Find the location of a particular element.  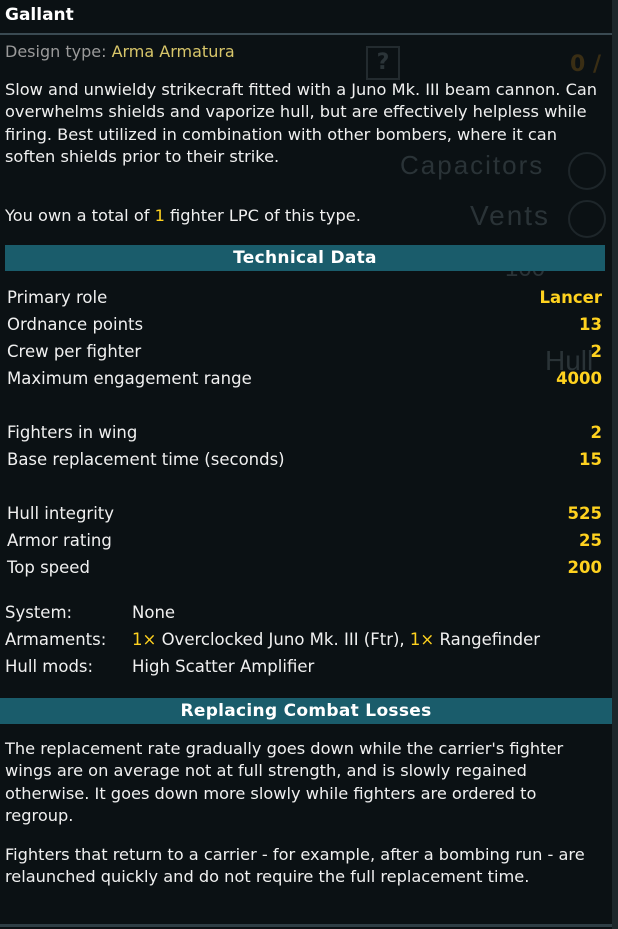

bottom-divider is located at coordinates (306, 925).